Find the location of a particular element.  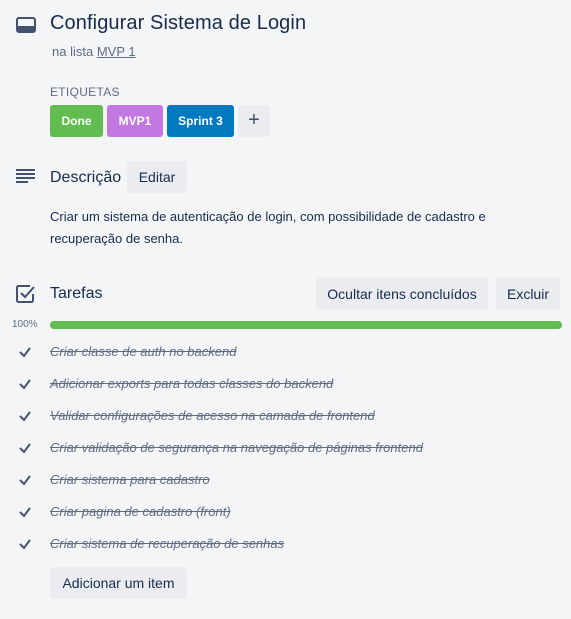

hide-completed-button: Ocultar itens concluídos is located at coordinates (402, 294).